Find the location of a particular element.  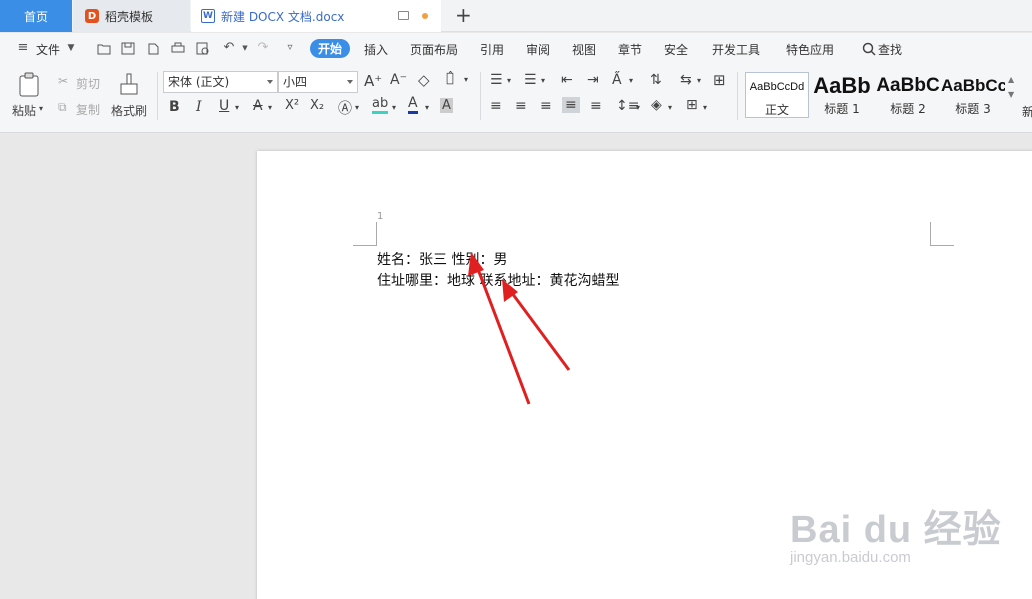

watermark-main: Bai du 经验 is located at coordinates (896, 530).